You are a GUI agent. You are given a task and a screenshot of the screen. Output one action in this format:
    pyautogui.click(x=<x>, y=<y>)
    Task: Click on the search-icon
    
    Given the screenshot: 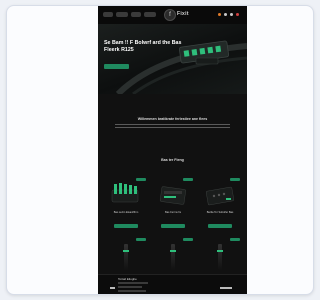 What is the action you would take?
    pyautogui.click(x=231, y=14)
    